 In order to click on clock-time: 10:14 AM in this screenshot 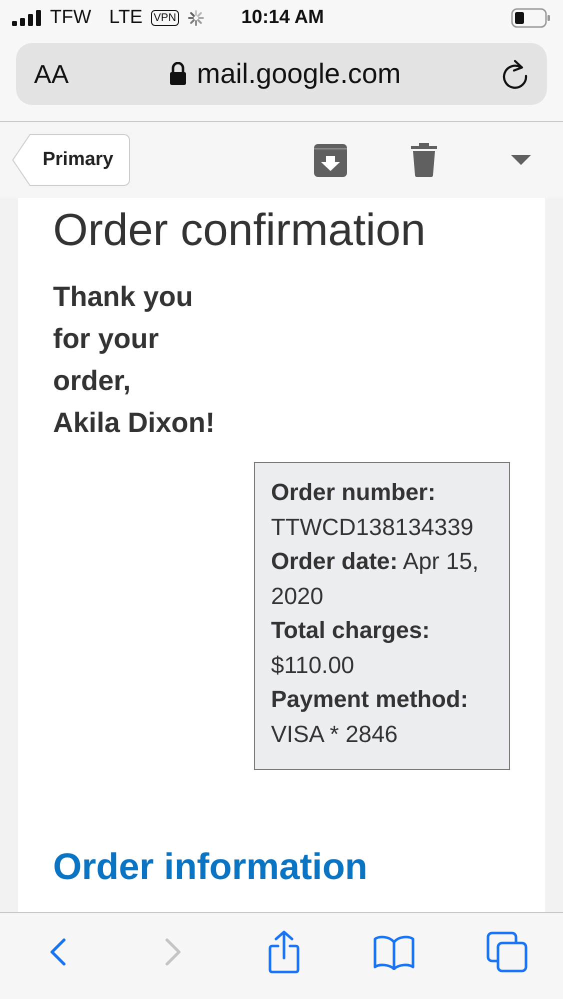, I will do `click(282, 18)`.